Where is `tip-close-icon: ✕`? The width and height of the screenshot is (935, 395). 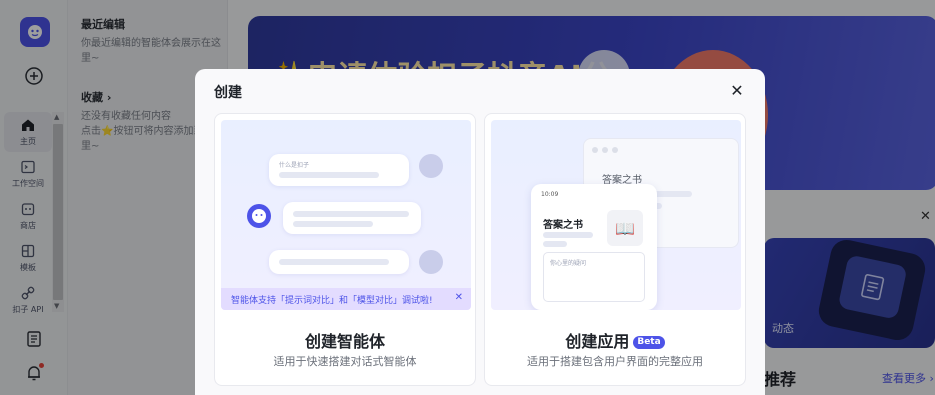 tip-close-icon: ✕ is located at coordinates (459, 297).